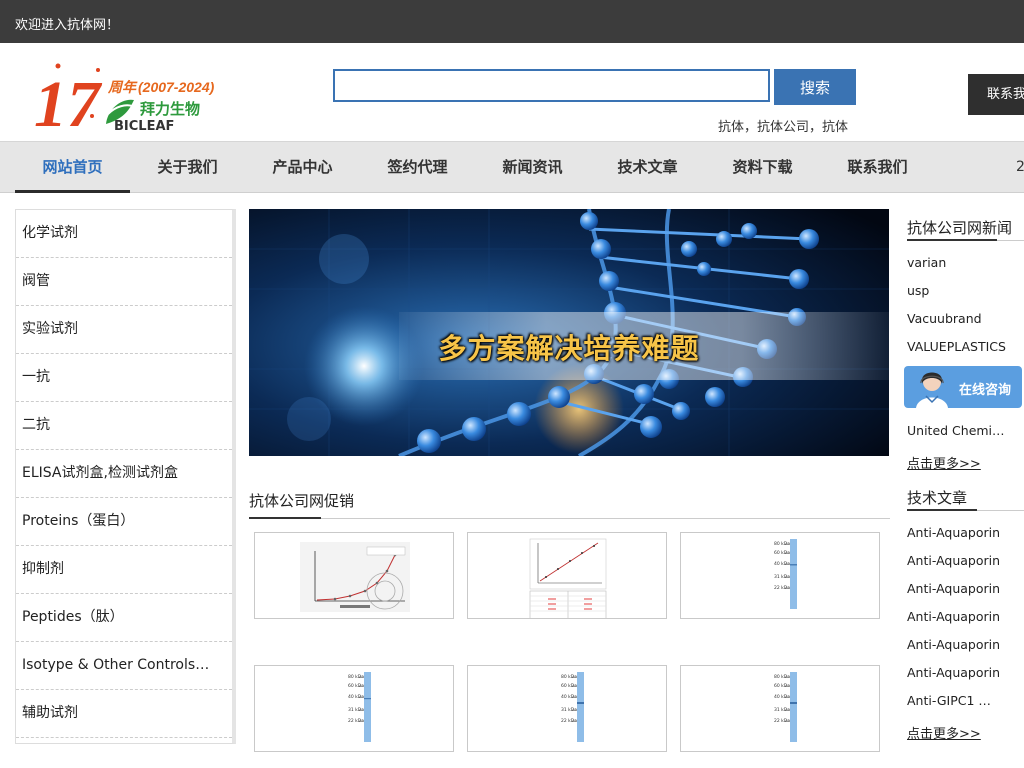 This screenshot has width=1024, height=768. Describe the element at coordinates (959, 227) in the screenshot. I see `news-section-title: 抗体公司网新闻` at that location.